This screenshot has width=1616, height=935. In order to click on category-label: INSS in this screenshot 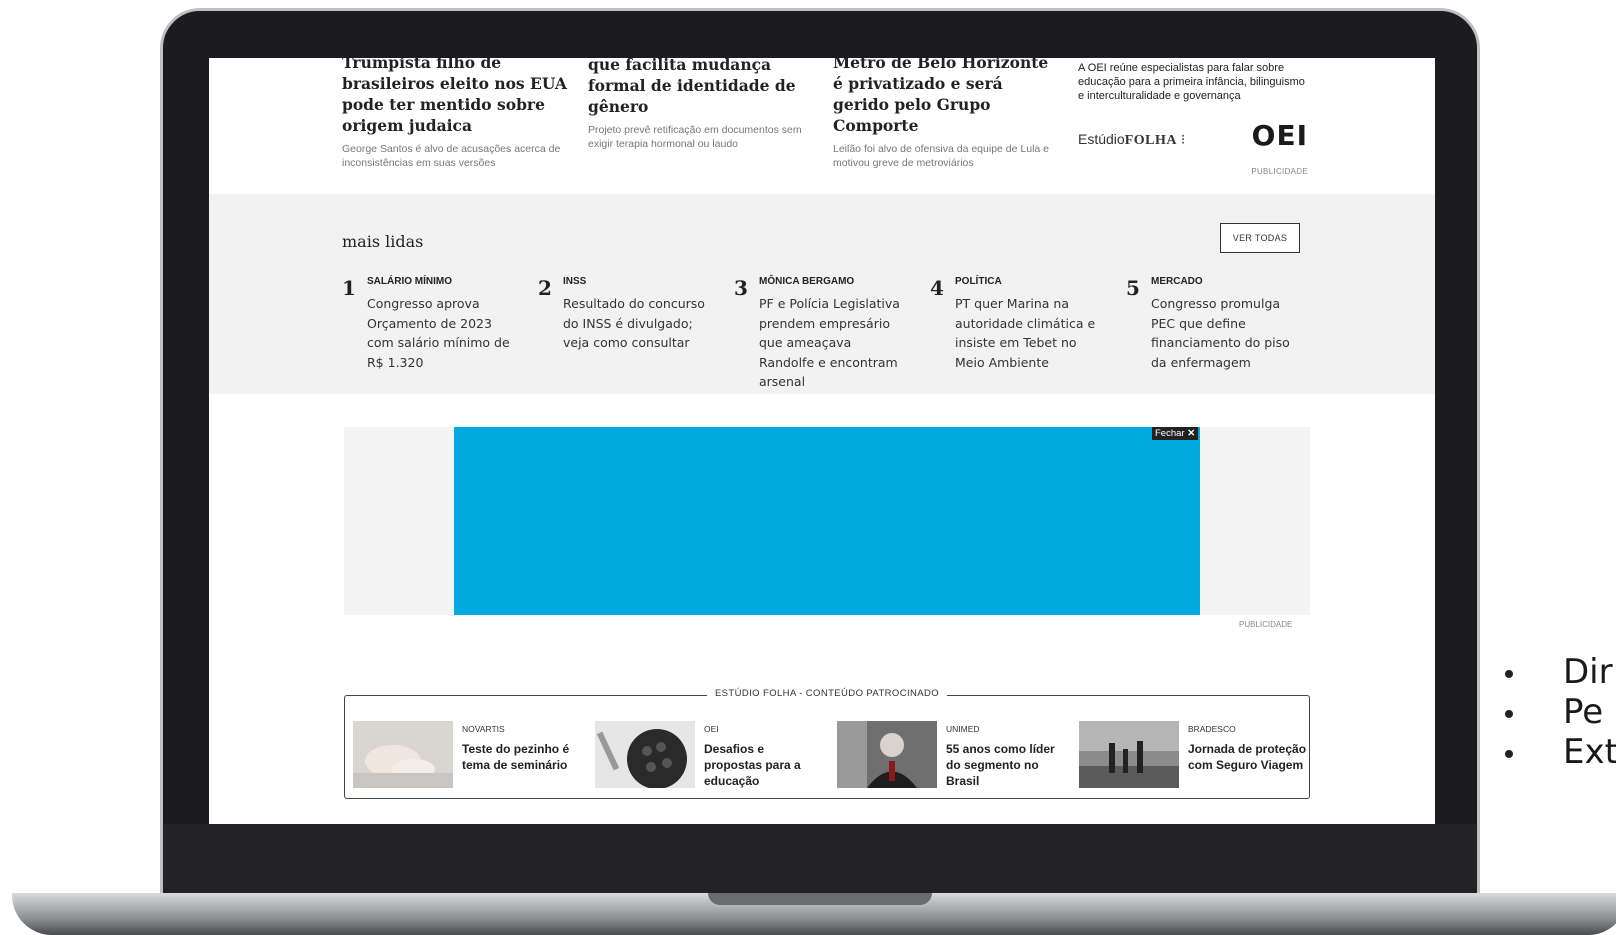, I will do `click(574, 281)`.